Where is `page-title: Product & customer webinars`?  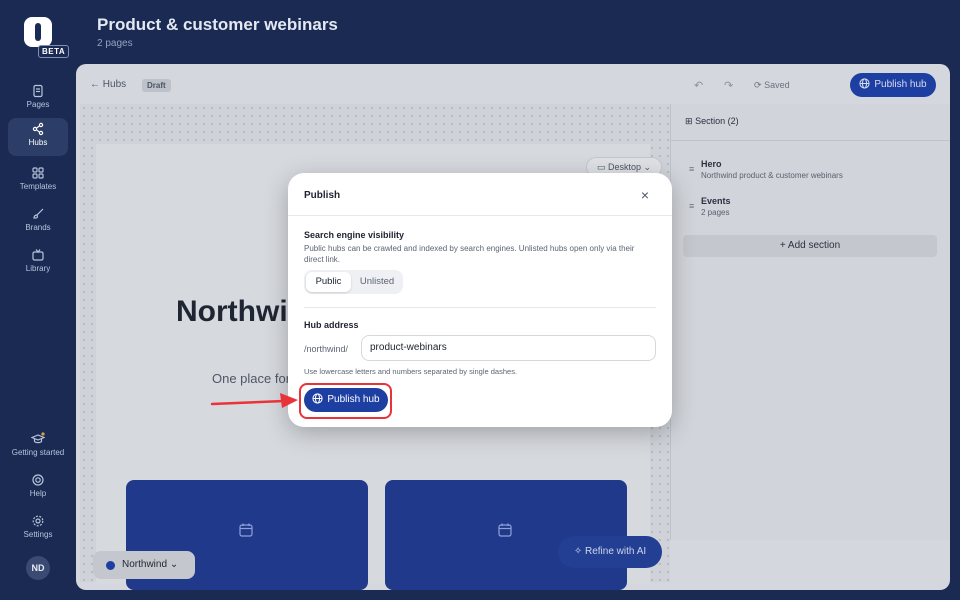
page-title: Product & customer webinars is located at coordinates (217, 24).